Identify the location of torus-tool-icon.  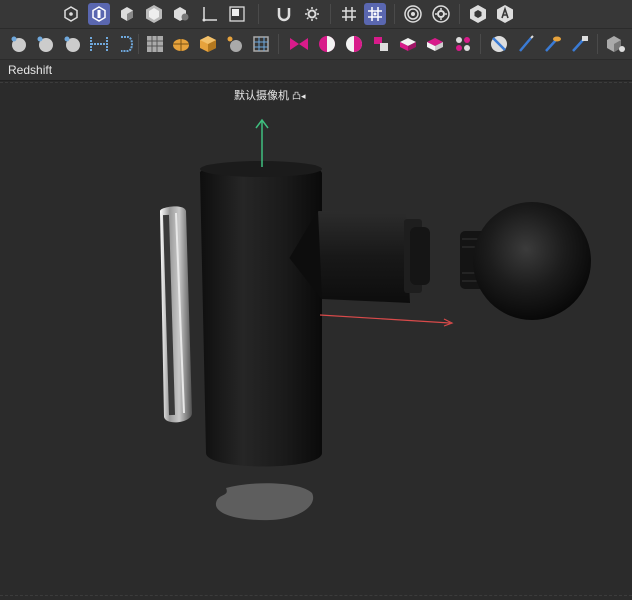
(72, 44).